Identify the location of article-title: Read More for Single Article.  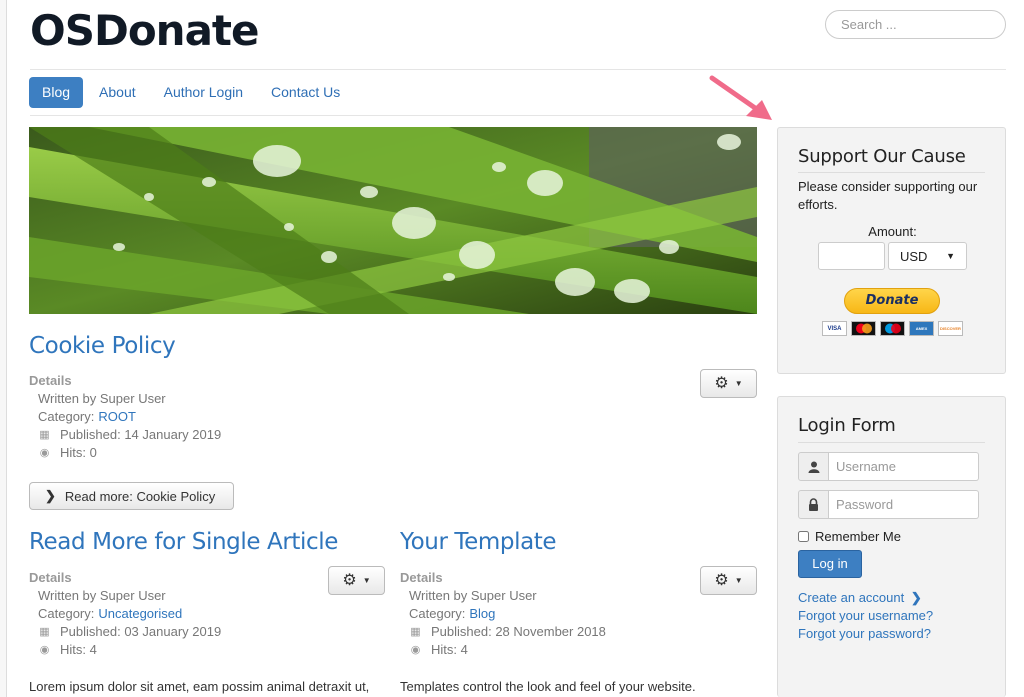
(183, 542).